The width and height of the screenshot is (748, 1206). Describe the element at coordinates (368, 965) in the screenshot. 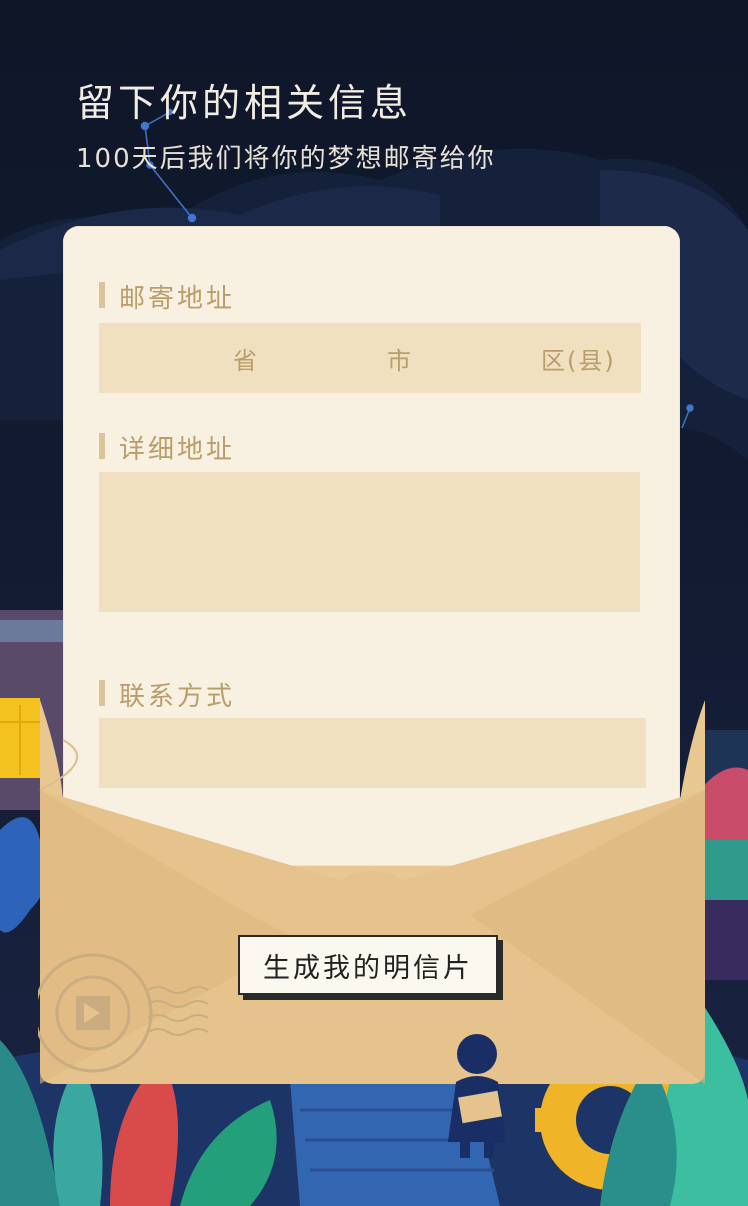

I see `generate-postcard-button: 生成我的明信片` at that location.